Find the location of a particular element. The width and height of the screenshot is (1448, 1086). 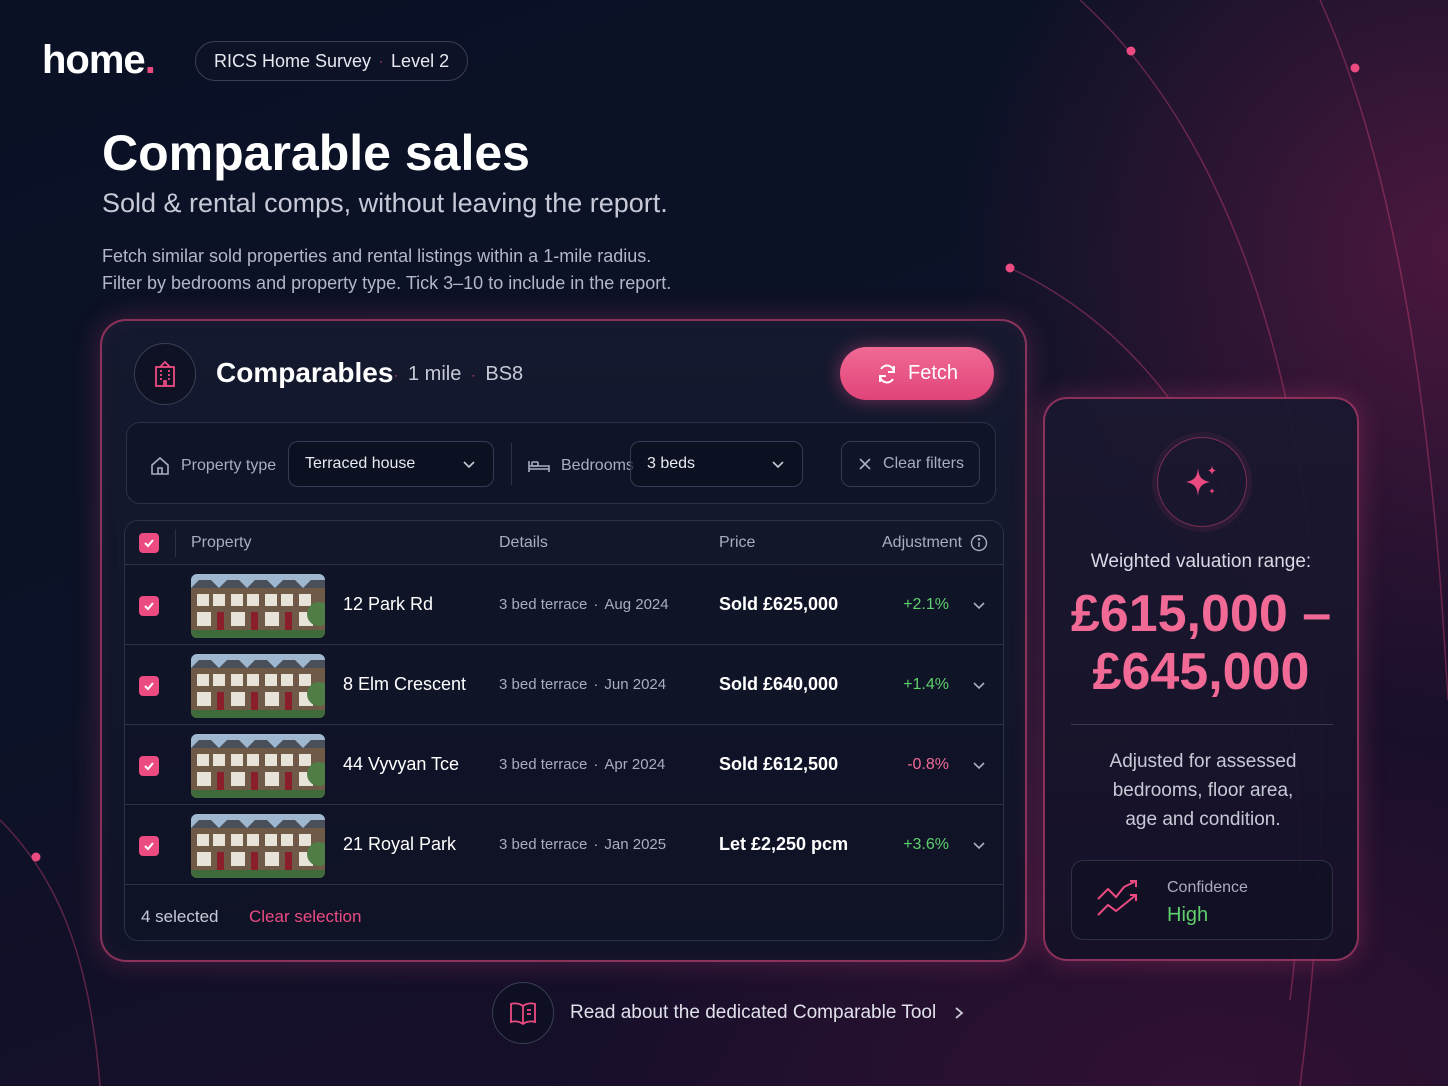

sale-date: Apr 2024 is located at coordinates (635, 764).